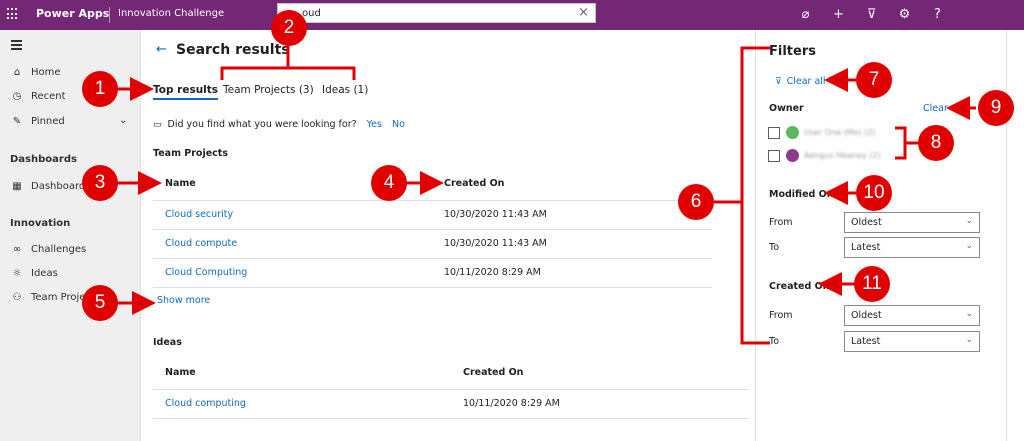  Describe the element at coordinates (40, 223) in the screenshot. I see `sidebar-group-innovation: Innovation` at that location.